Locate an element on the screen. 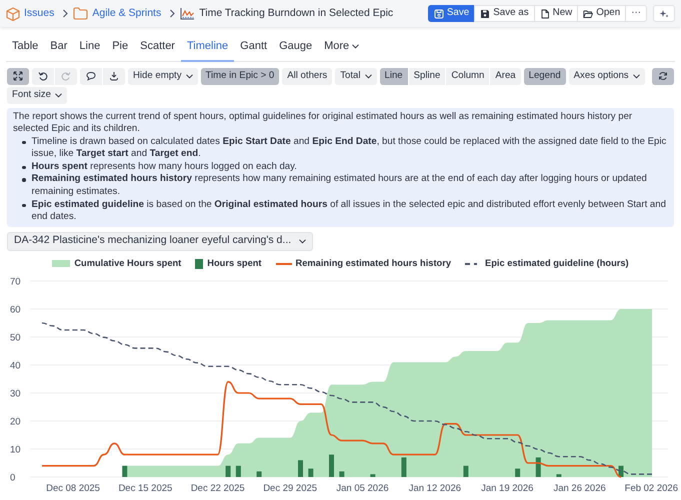  axis-label: 40 is located at coordinates (15, 366).